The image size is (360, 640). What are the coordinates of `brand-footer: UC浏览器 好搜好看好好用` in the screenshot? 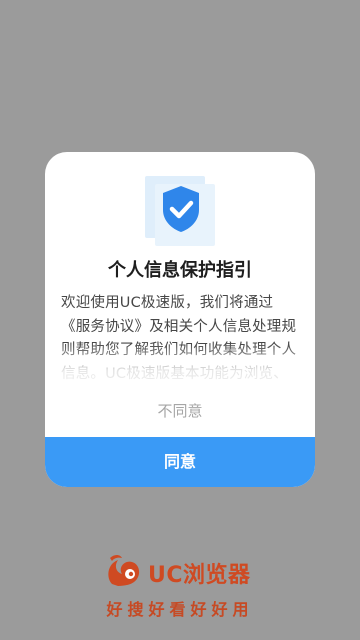 It's located at (180, 588).